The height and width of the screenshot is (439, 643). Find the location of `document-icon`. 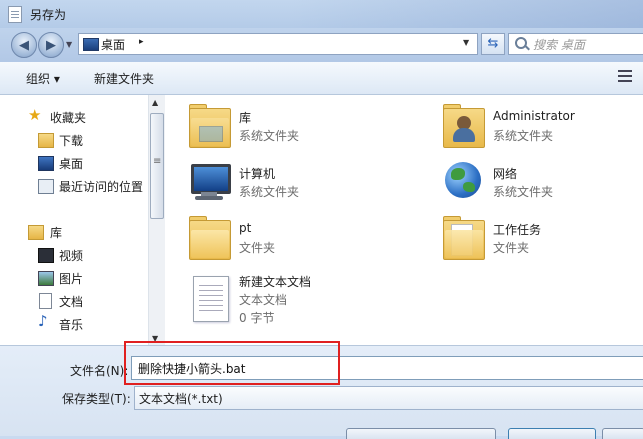

document-icon is located at coordinates (45, 301).